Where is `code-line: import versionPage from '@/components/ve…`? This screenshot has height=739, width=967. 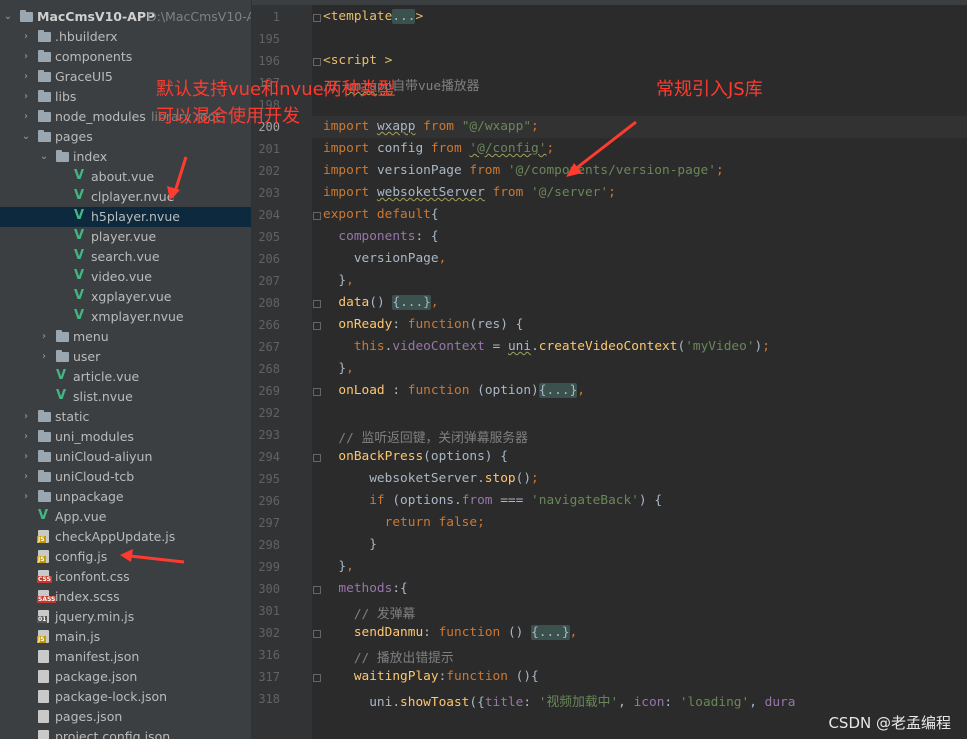
code-line: import versionPage from '@/components/ve… is located at coordinates (523, 170).